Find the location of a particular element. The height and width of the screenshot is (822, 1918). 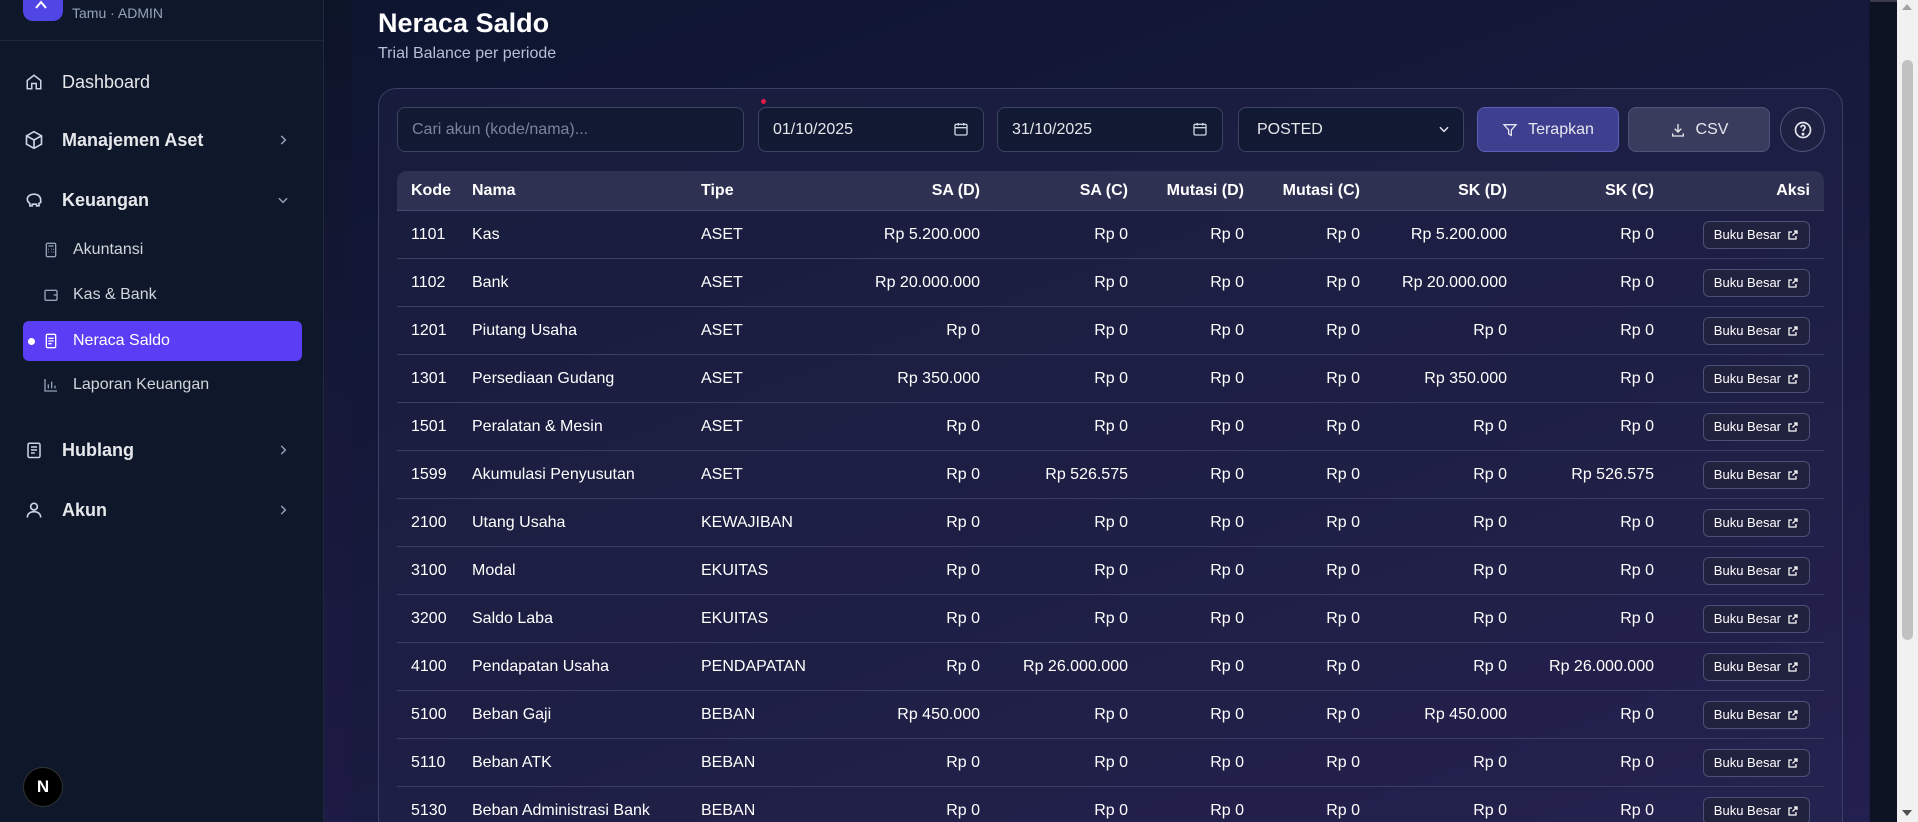

logo-icon is located at coordinates (41, 4).